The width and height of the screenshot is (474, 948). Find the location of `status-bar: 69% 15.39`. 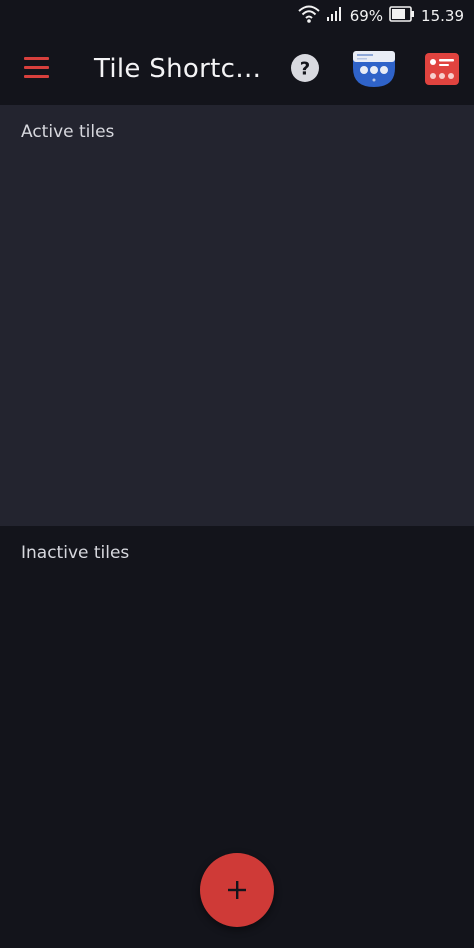

status-bar: 69% 15.39 is located at coordinates (237, 17).